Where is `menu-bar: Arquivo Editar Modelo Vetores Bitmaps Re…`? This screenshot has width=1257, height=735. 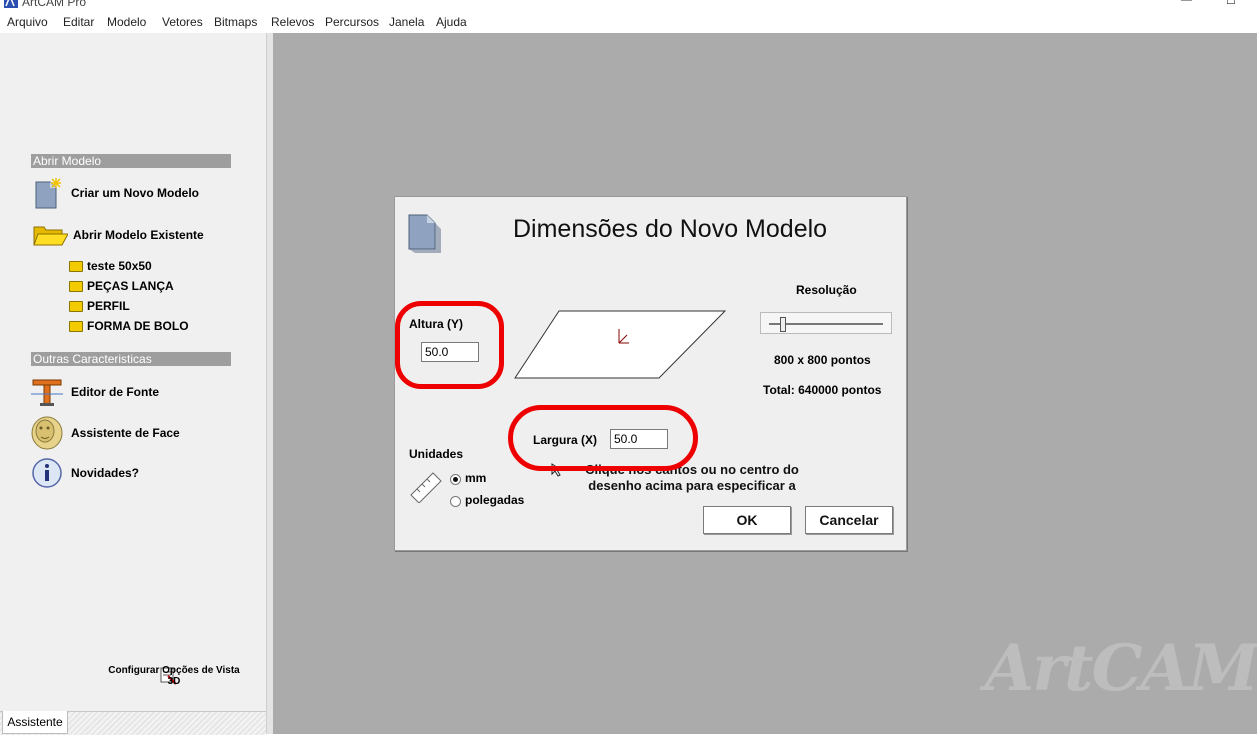
menu-bar: Arquivo Editar Modelo Vetores Bitmaps Re… is located at coordinates (628, 23).